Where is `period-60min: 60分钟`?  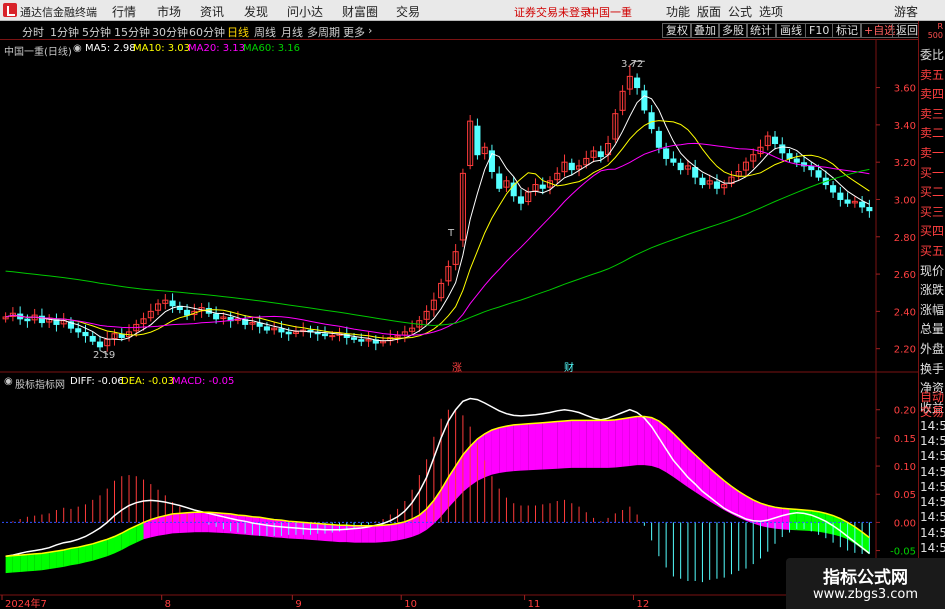 period-60min: 60分钟 is located at coordinates (207, 32).